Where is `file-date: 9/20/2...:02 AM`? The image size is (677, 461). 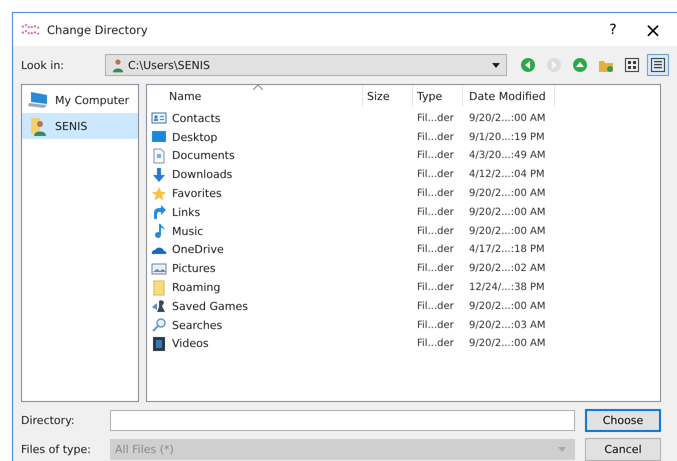 file-date: 9/20/2...:02 AM is located at coordinates (507, 268).